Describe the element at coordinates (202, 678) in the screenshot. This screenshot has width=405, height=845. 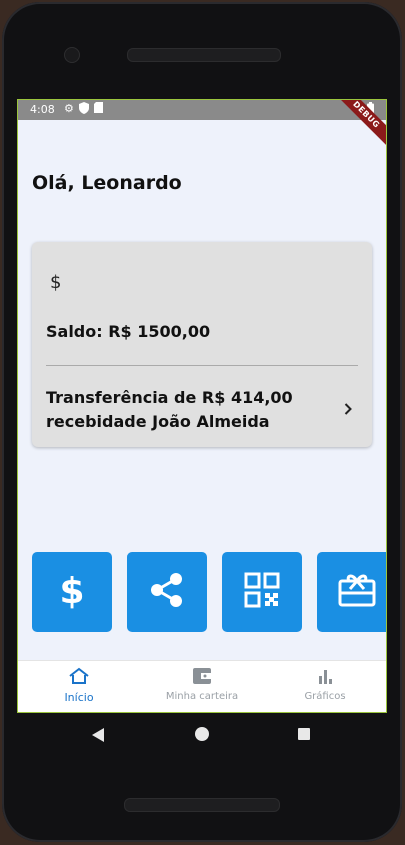
I see `wallet-icon` at that location.